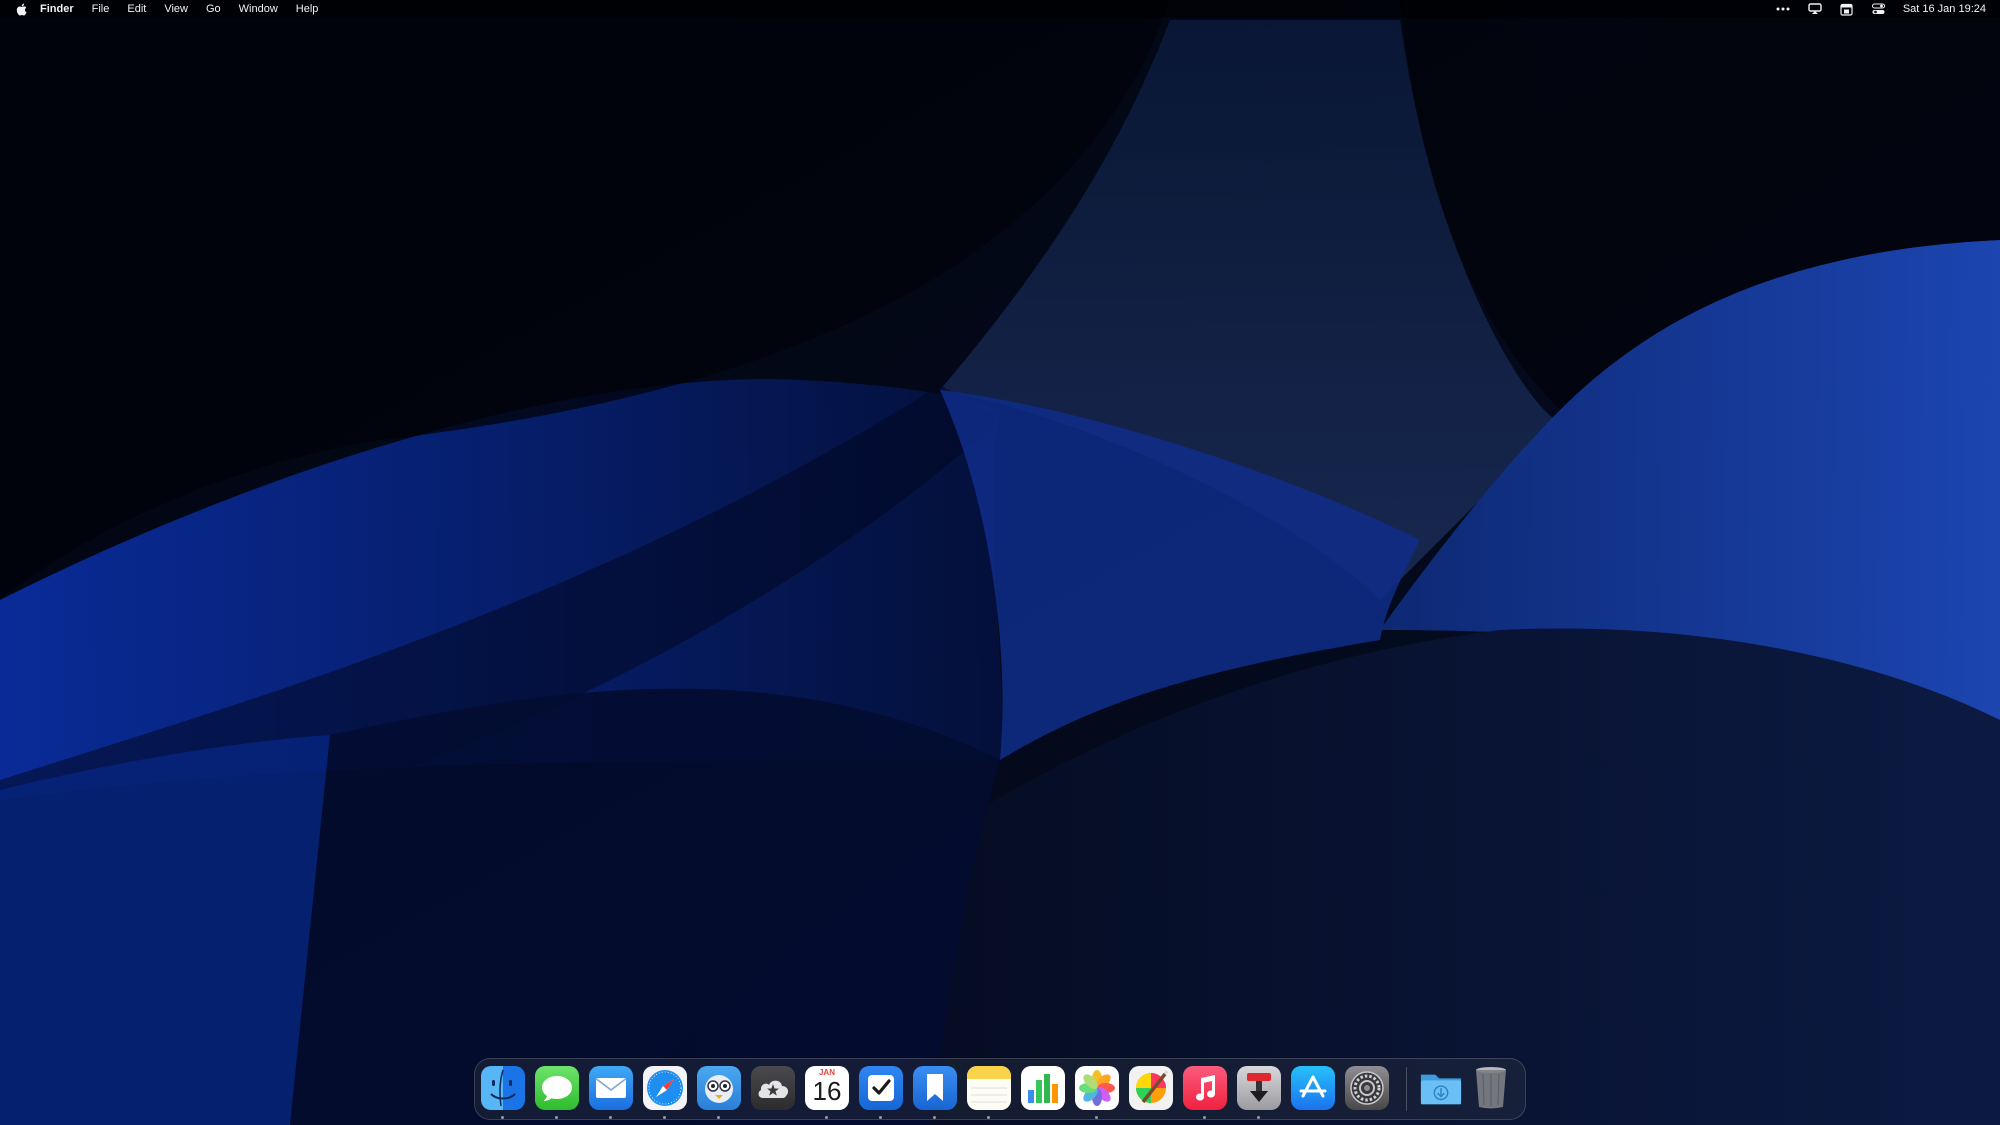  Describe the element at coordinates (1847, 9) in the screenshot. I see `calendar-widget-icon` at that location.